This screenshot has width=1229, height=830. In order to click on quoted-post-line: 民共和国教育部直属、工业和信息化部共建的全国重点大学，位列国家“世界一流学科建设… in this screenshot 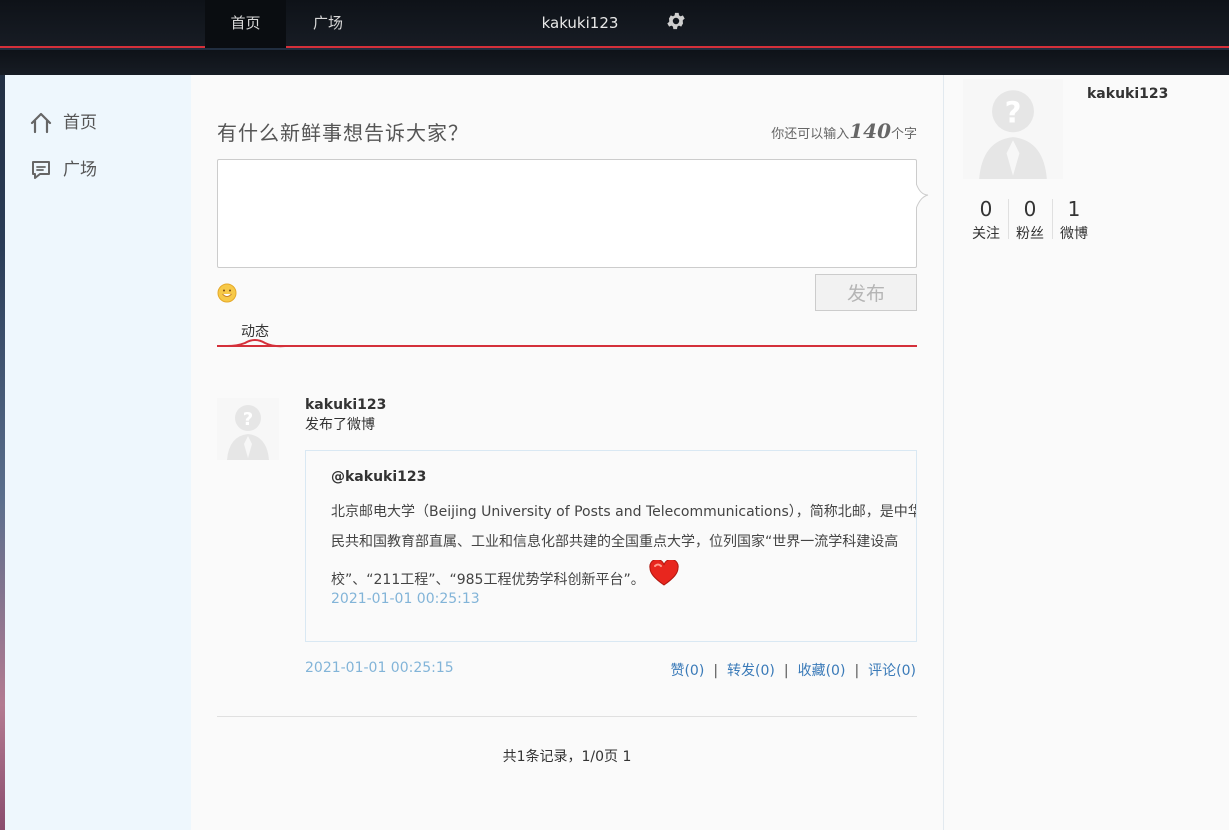, I will do `click(615, 542)`.